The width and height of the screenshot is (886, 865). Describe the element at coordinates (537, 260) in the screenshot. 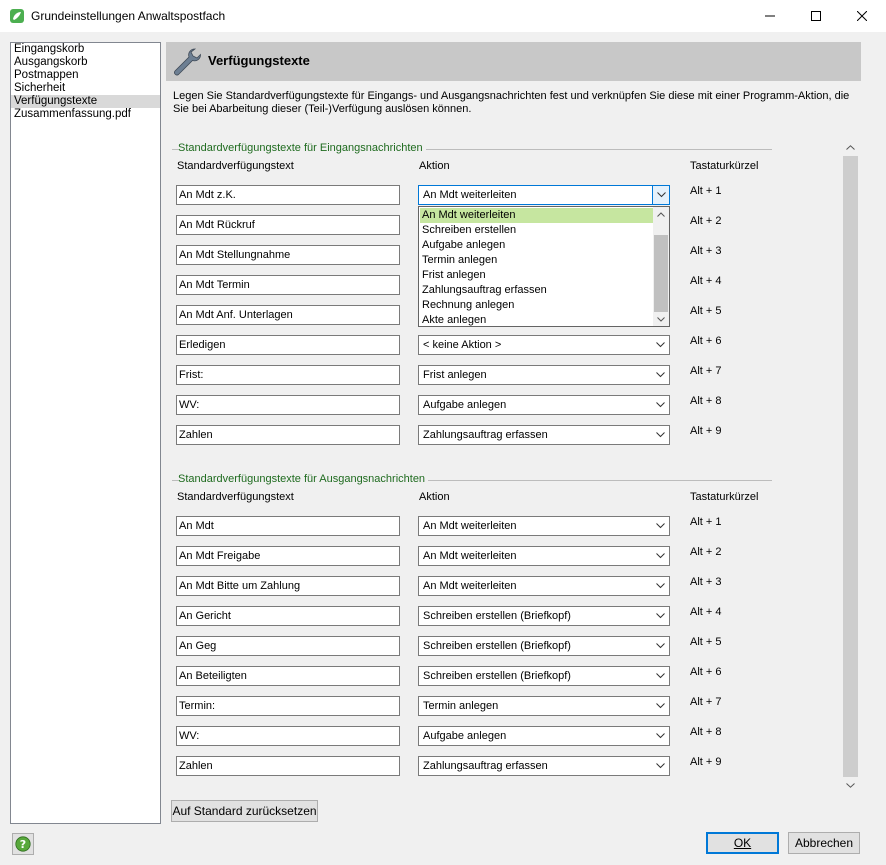

I see `dropdown-option: Termin anlegen` at that location.